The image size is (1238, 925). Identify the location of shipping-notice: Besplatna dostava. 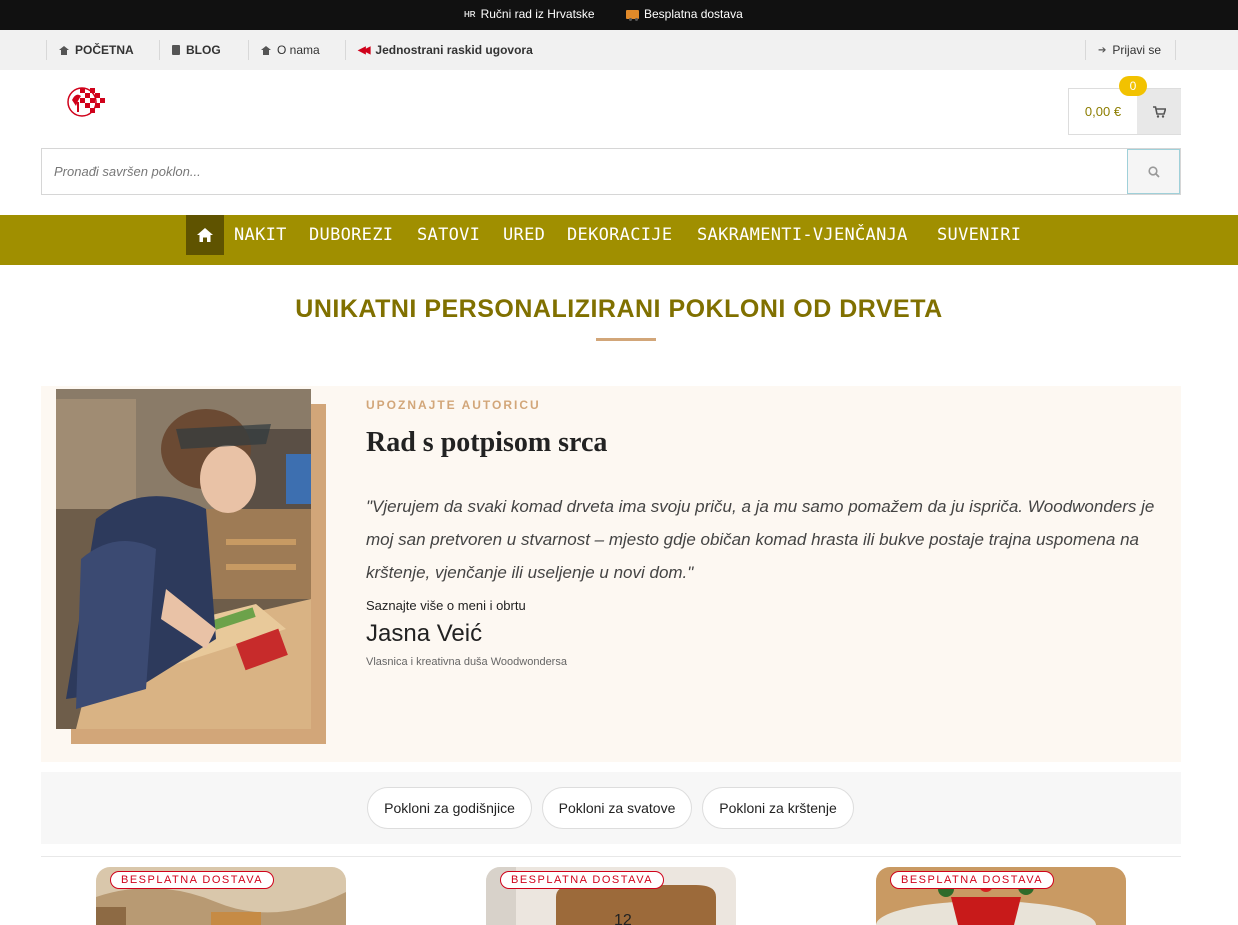
(684, 14).